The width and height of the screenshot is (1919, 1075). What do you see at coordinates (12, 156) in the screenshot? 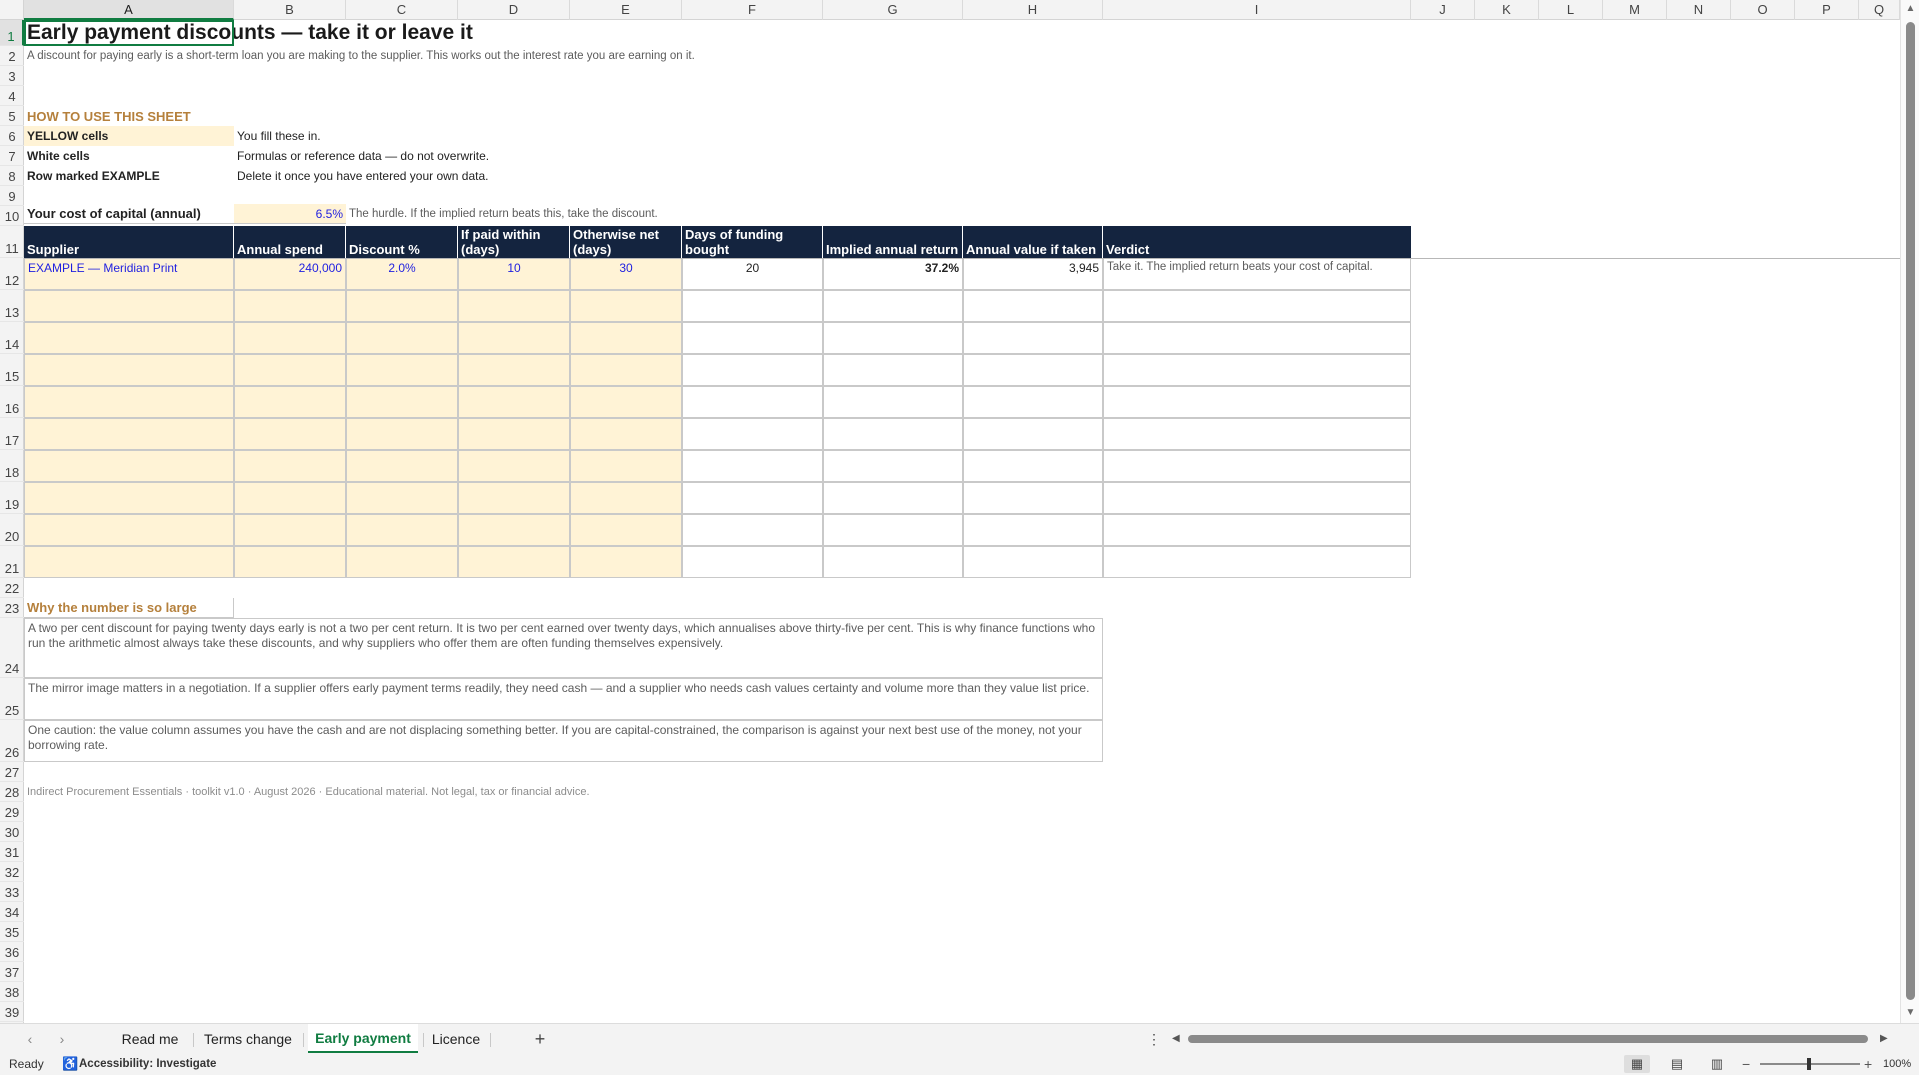
I see `row-header: 7` at bounding box center [12, 156].